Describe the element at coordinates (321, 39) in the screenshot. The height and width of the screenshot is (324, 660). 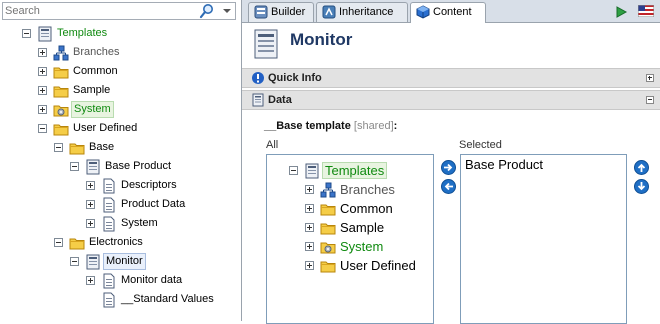
I see `item-title: Monitor` at that location.